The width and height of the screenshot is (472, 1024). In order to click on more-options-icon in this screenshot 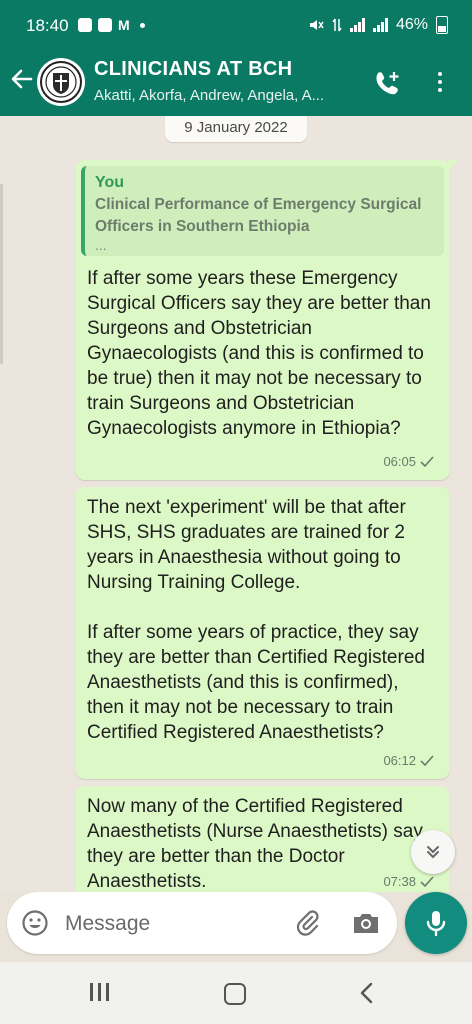, I will do `click(440, 83)`.